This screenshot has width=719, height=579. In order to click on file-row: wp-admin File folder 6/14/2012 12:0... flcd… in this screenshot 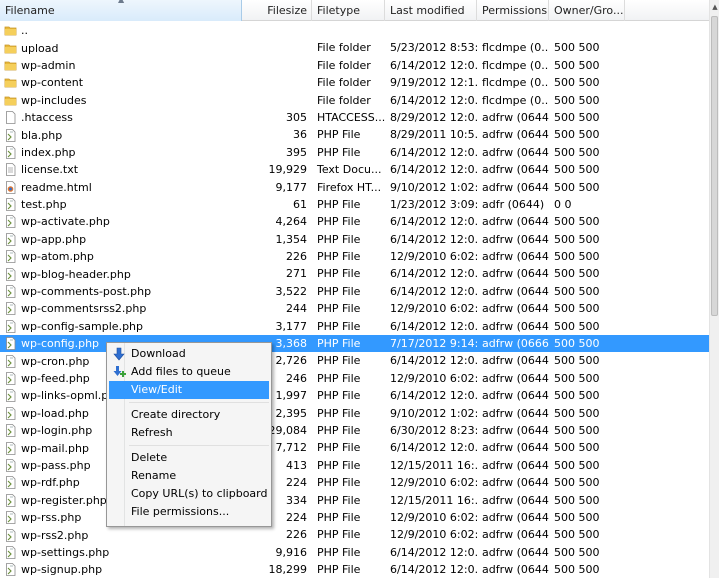, I will do `click(354, 65)`.